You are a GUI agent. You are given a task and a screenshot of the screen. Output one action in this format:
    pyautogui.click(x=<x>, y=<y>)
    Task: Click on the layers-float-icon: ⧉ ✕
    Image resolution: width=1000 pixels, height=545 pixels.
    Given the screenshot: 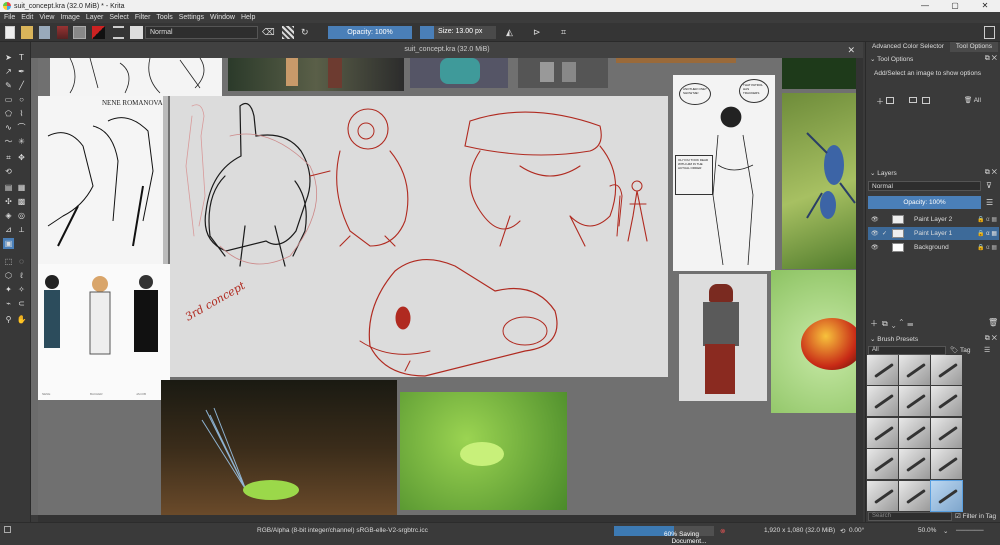 What is the action you would take?
    pyautogui.click(x=991, y=173)
    